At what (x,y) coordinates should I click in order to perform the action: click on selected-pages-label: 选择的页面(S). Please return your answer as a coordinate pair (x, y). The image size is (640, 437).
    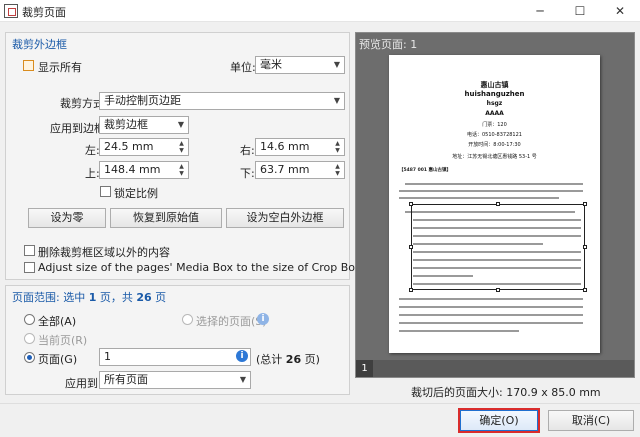
    Looking at the image, I should click on (231, 321).